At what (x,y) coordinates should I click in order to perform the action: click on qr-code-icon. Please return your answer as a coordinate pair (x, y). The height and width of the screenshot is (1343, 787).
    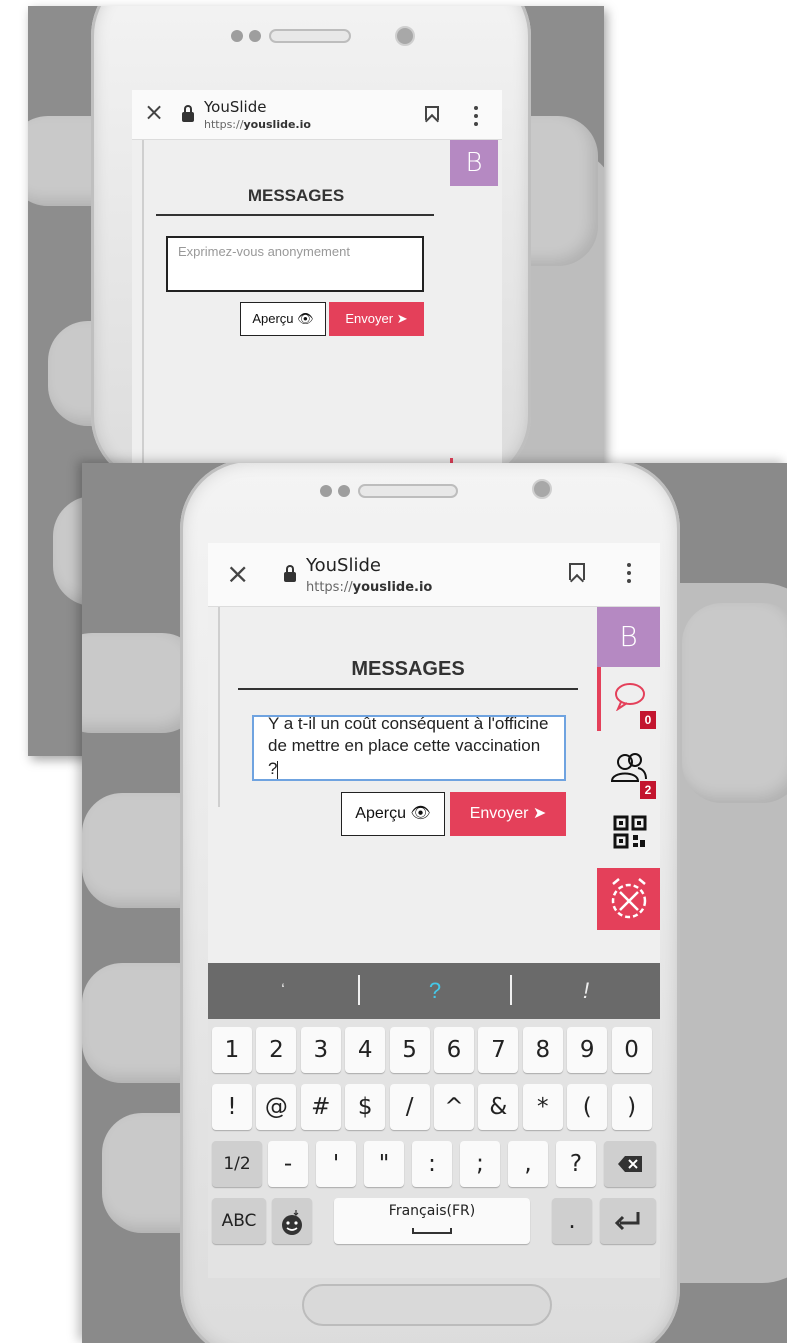
    Looking at the image, I should click on (630, 832).